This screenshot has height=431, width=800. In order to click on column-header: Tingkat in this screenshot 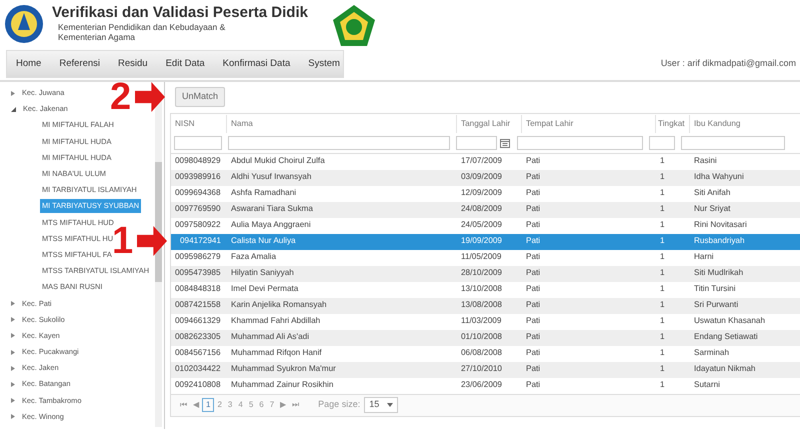, I will do `click(673, 123)`.